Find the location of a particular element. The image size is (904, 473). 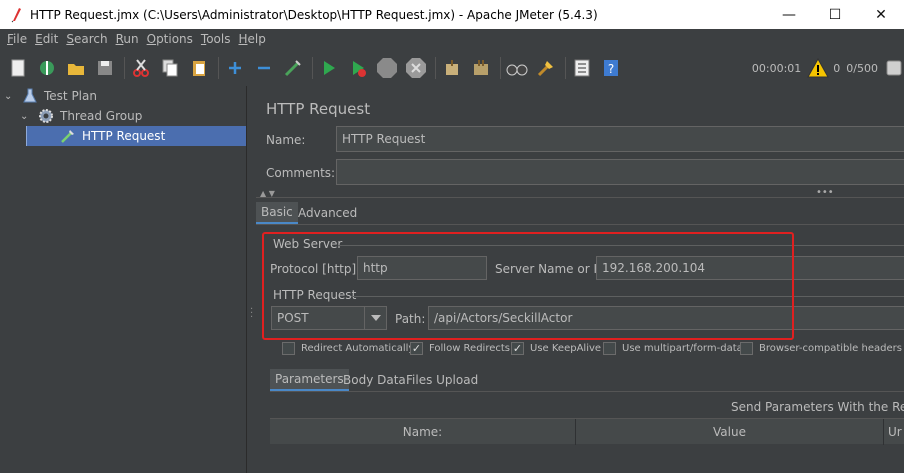

tab-parameters: Parameters is located at coordinates (309, 380).